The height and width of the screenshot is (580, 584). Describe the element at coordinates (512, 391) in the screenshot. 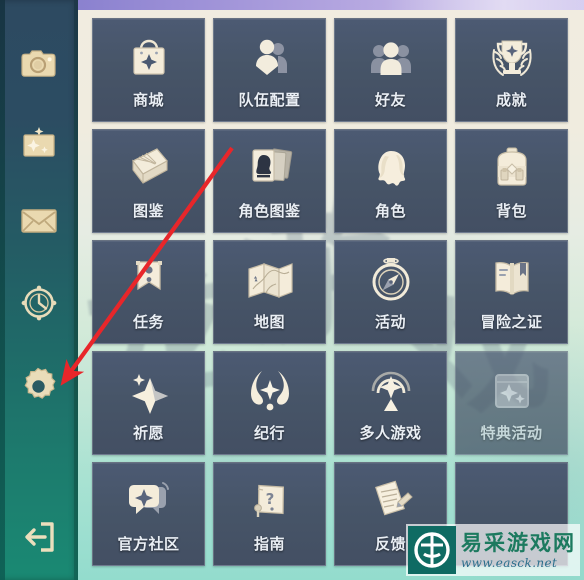

I see `special-event-icon` at that location.